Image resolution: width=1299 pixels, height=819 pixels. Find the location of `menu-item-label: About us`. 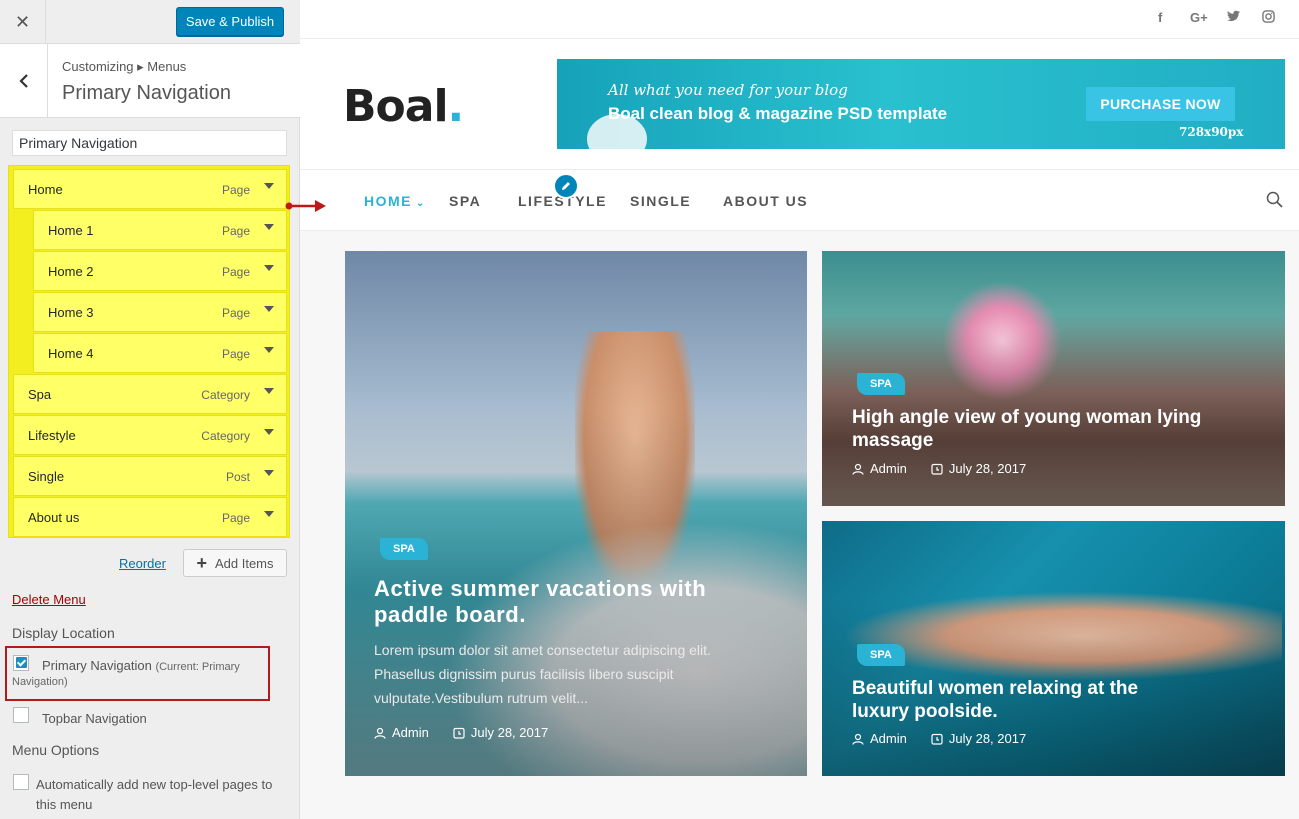

menu-item-label: About us is located at coordinates (54, 517).